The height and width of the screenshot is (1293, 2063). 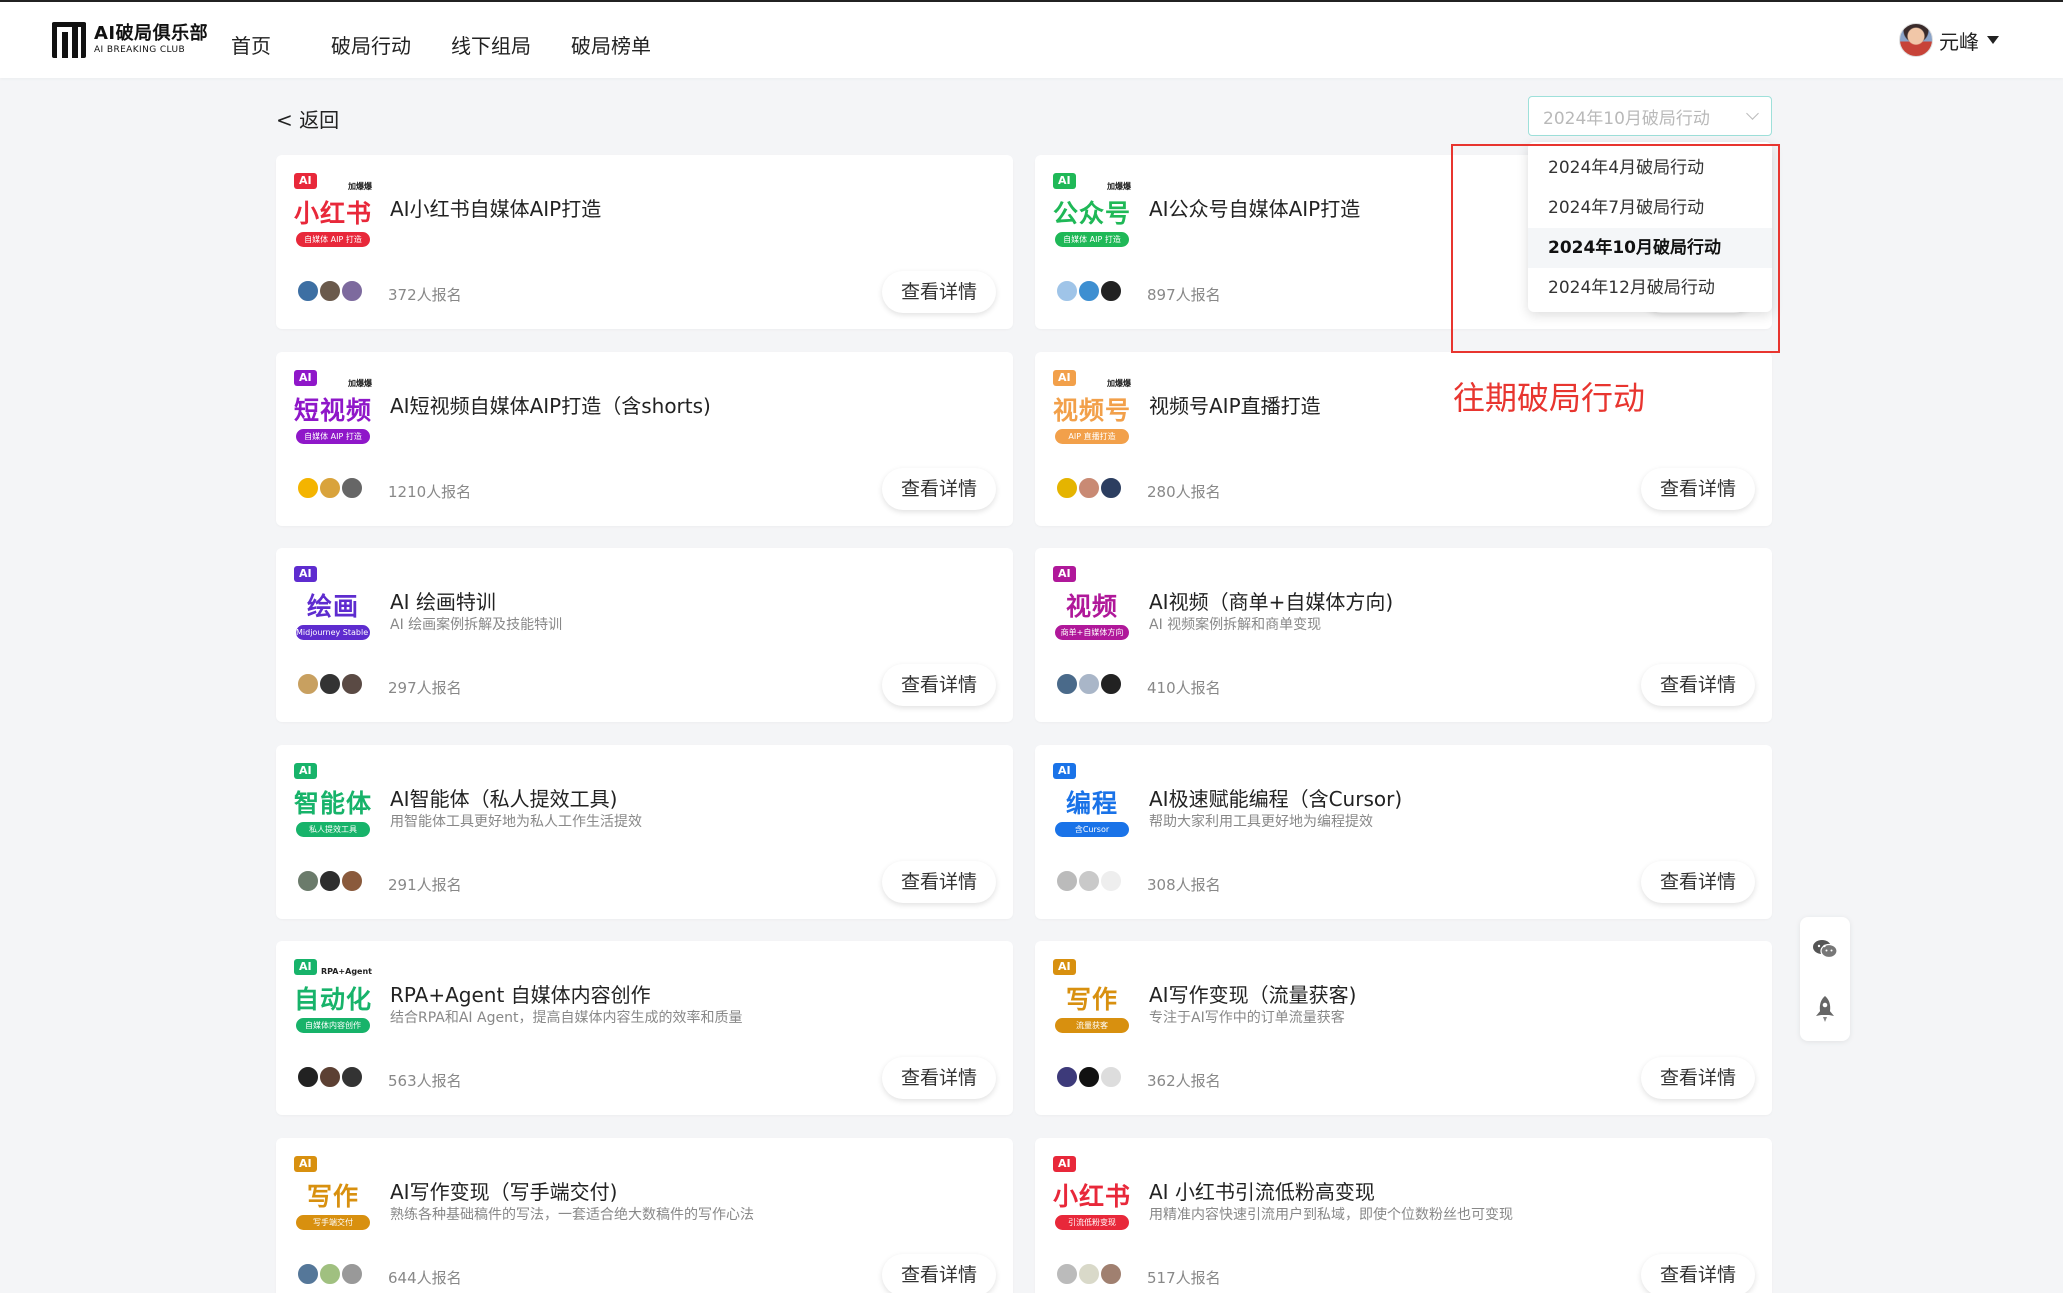 What do you see at coordinates (491, 44) in the screenshot?
I see `nav-item-offline: 线下组局` at bounding box center [491, 44].